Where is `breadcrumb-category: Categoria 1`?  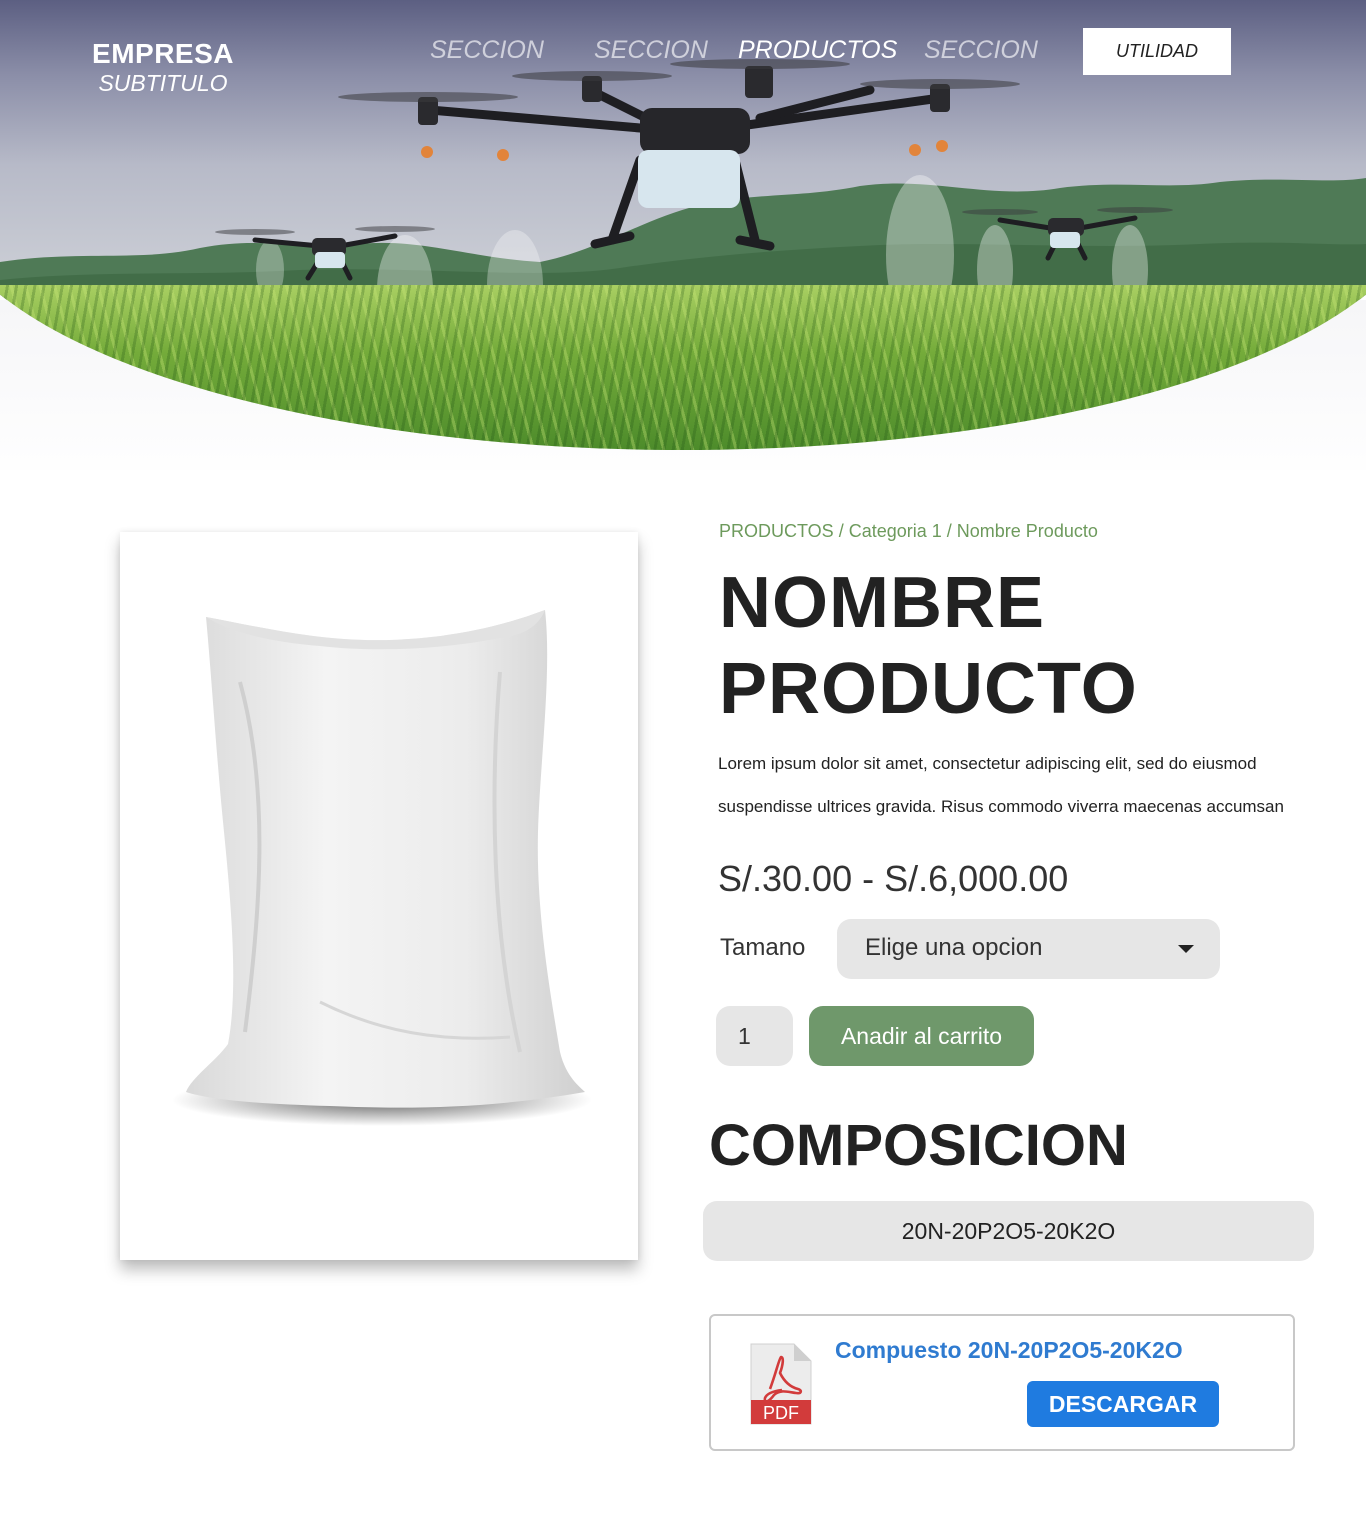 breadcrumb-category: Categoria 1 is located at coordinates (895, 531).